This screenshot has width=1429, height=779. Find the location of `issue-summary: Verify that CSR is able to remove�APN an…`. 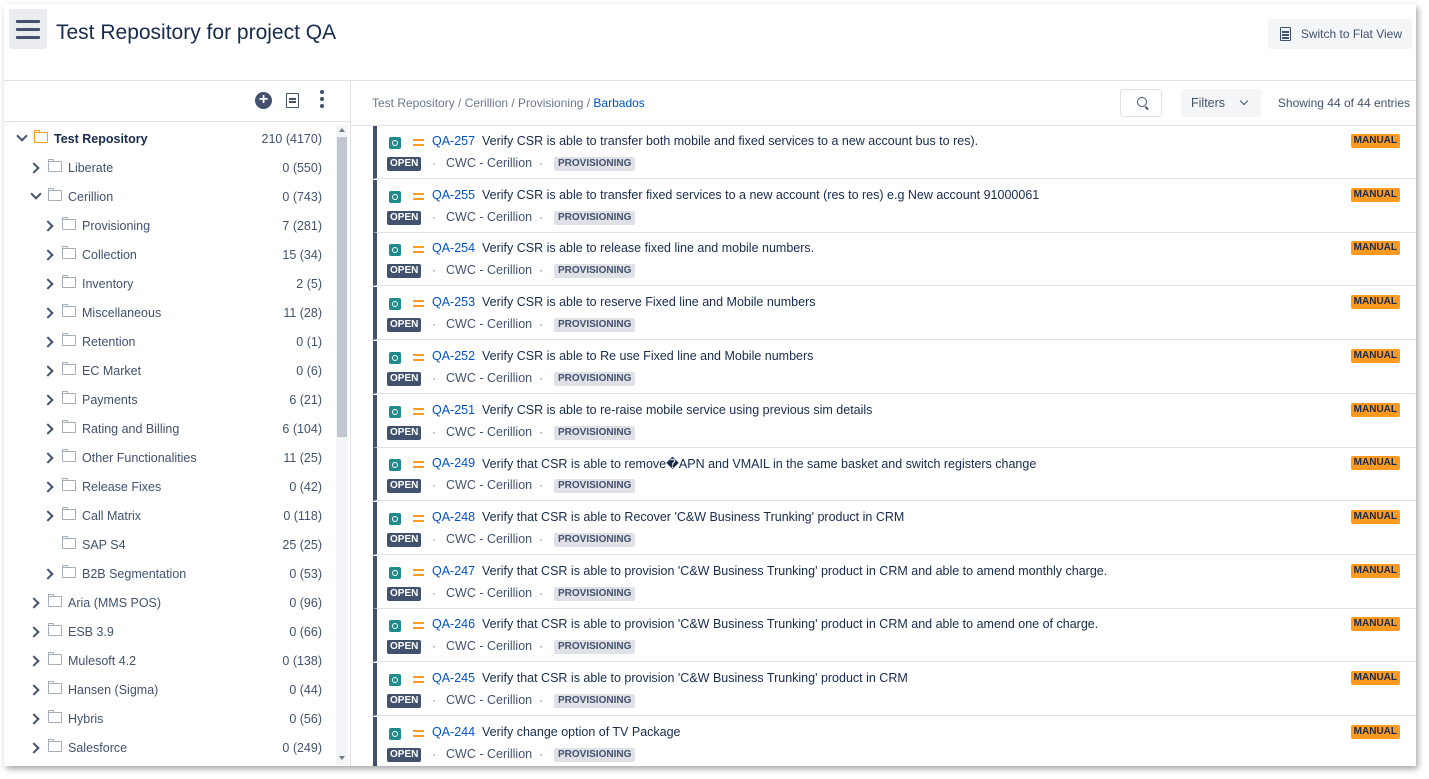

issue-summary: Verify that CSR is able to remove�APN an… is located at coordinates (759, 463).